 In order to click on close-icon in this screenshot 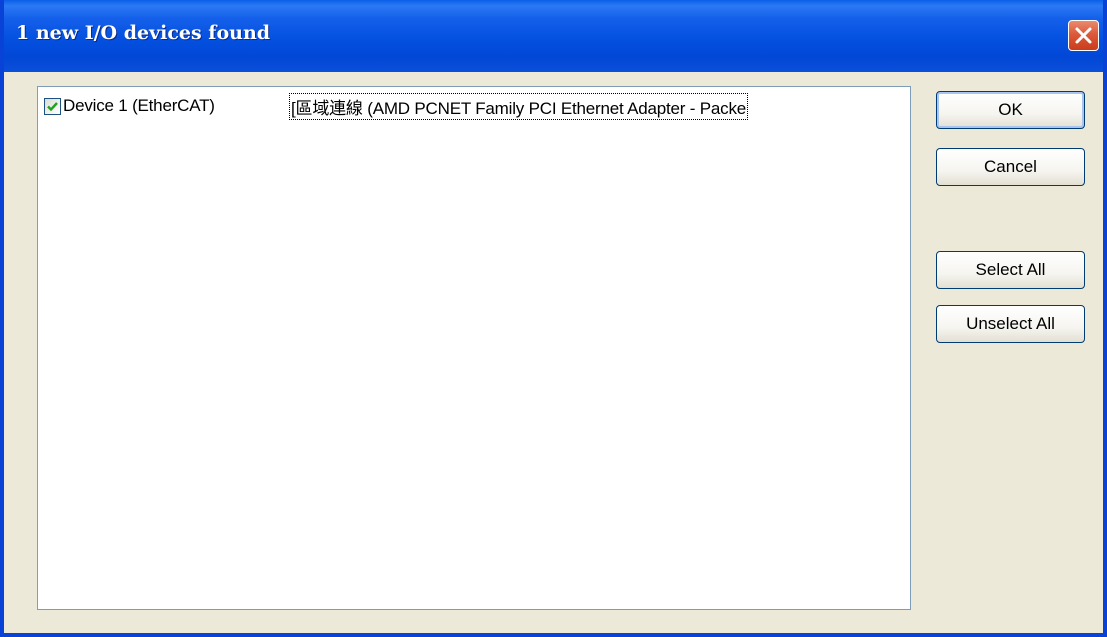, I will do `click(1083, 35)`.